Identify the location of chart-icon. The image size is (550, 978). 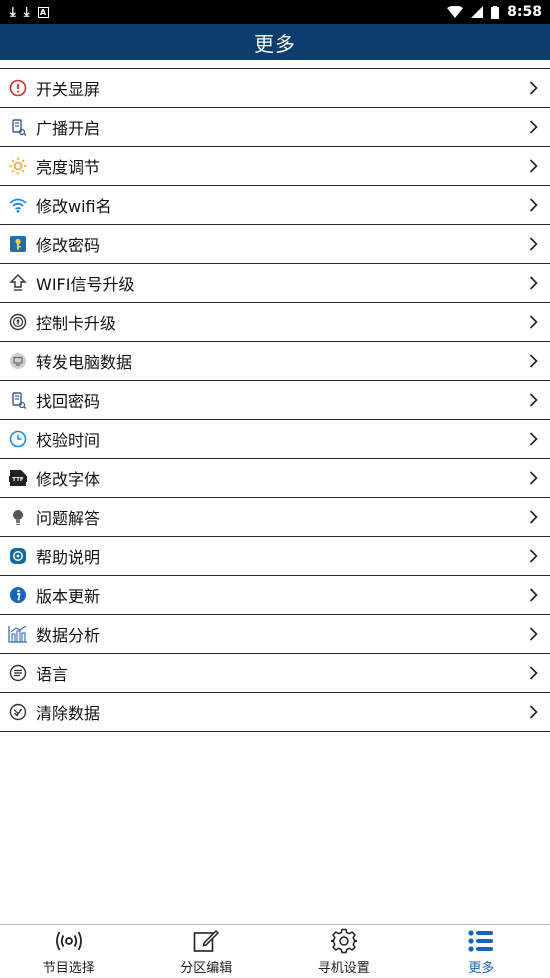
(18, 634).